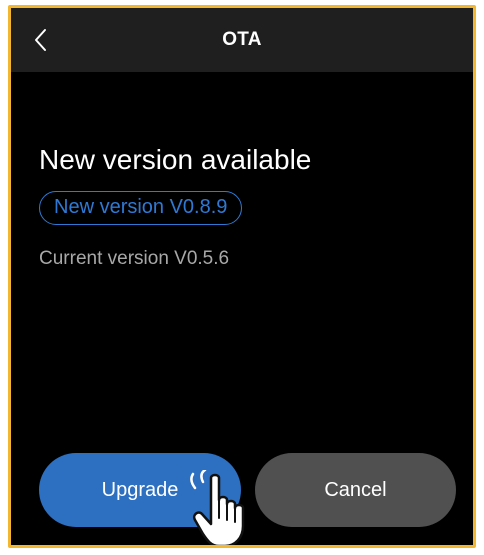 This screenshot has height=555, width=484. I want to click on current-version-text: Current version V0.5.6, so click(134, 258).